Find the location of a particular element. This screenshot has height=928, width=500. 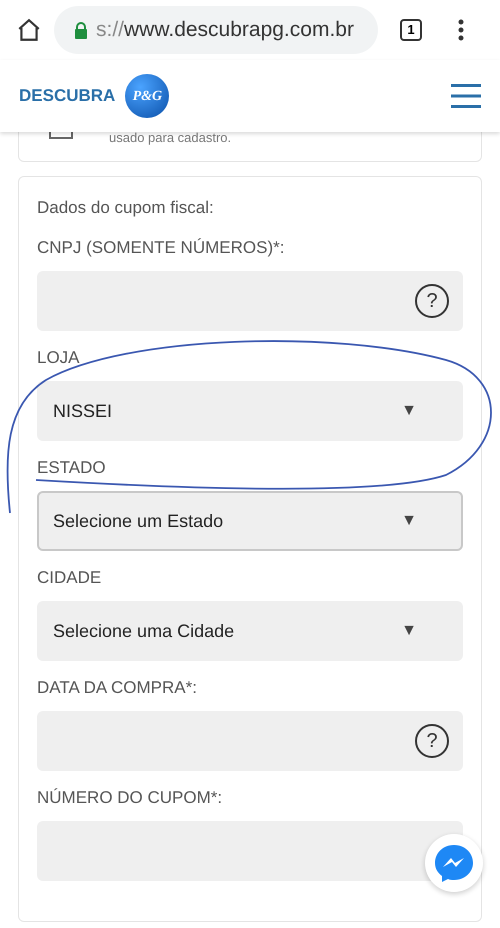

field-label: CNPJ (SOMENTE NÚMEROS)*: is located at coordinates (161, 248).